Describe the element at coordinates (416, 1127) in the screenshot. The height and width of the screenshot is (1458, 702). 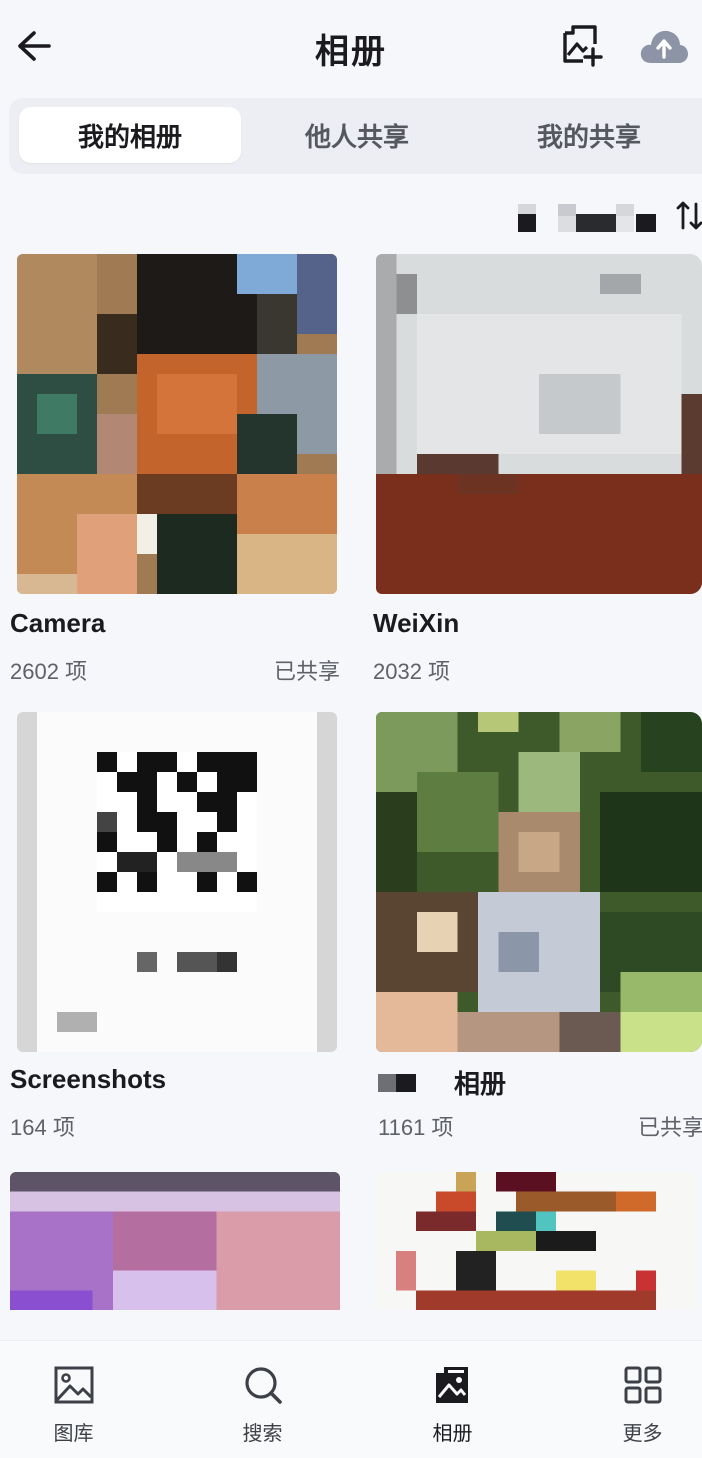
I see `album-count: 1161 项` at that location.